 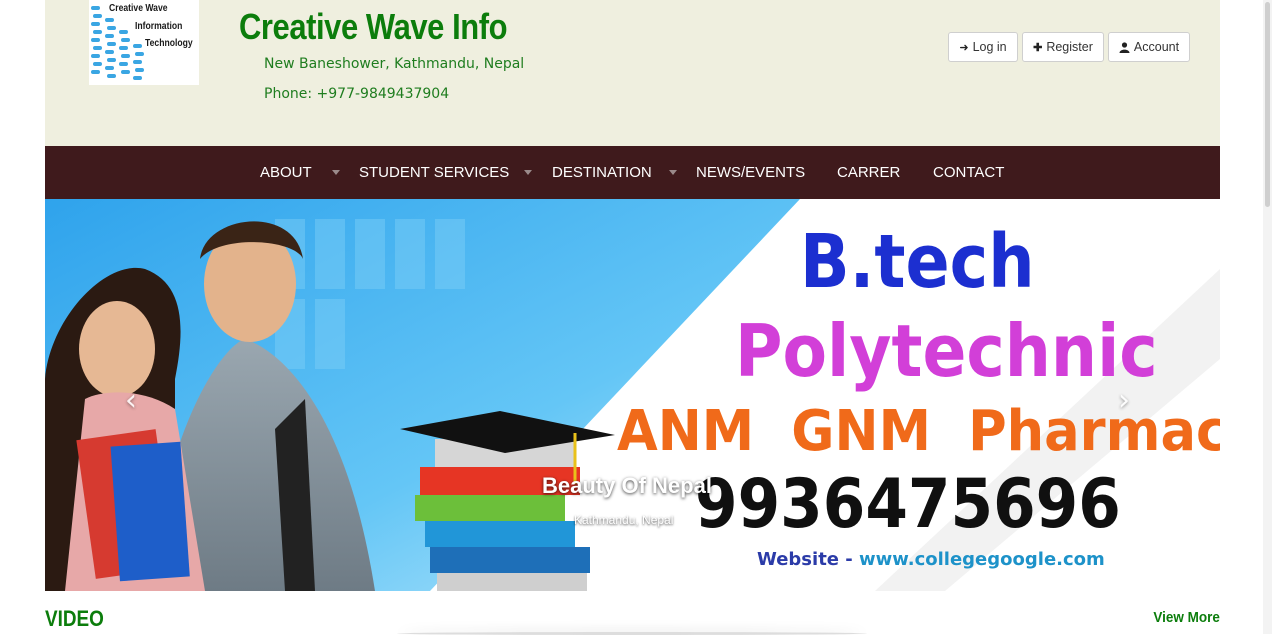 What do you see at coordinates (1038, 47) in the screenshot?
I see `plus-icon: ✚` at bounding box center [1038, 47].